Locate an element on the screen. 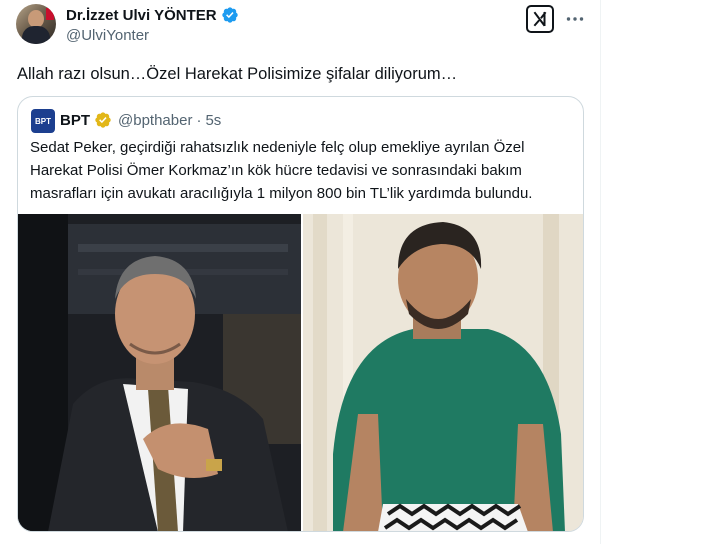 This screenshot has height=544, width=702. author-name: Dr.İzzet Ulvi YÖNTER is located at coordinates (141, 15).